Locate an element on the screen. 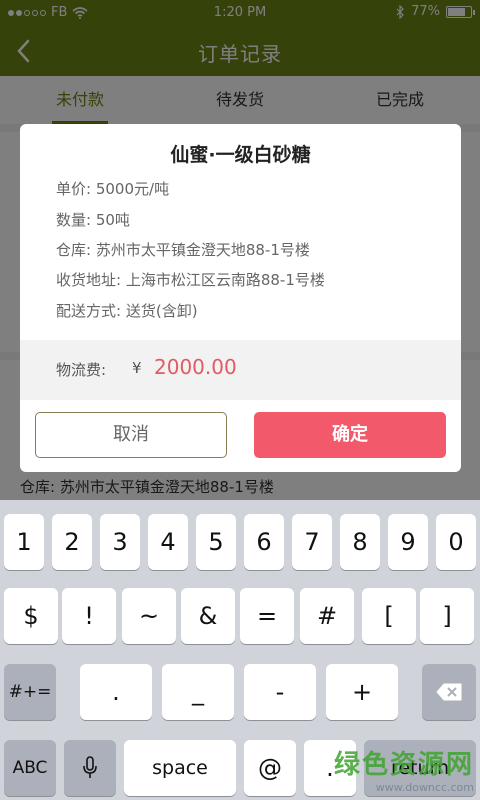 The width and height of the screenshot is (480, 800). cancel-button: 取消 is located at coordinates (131, 435).